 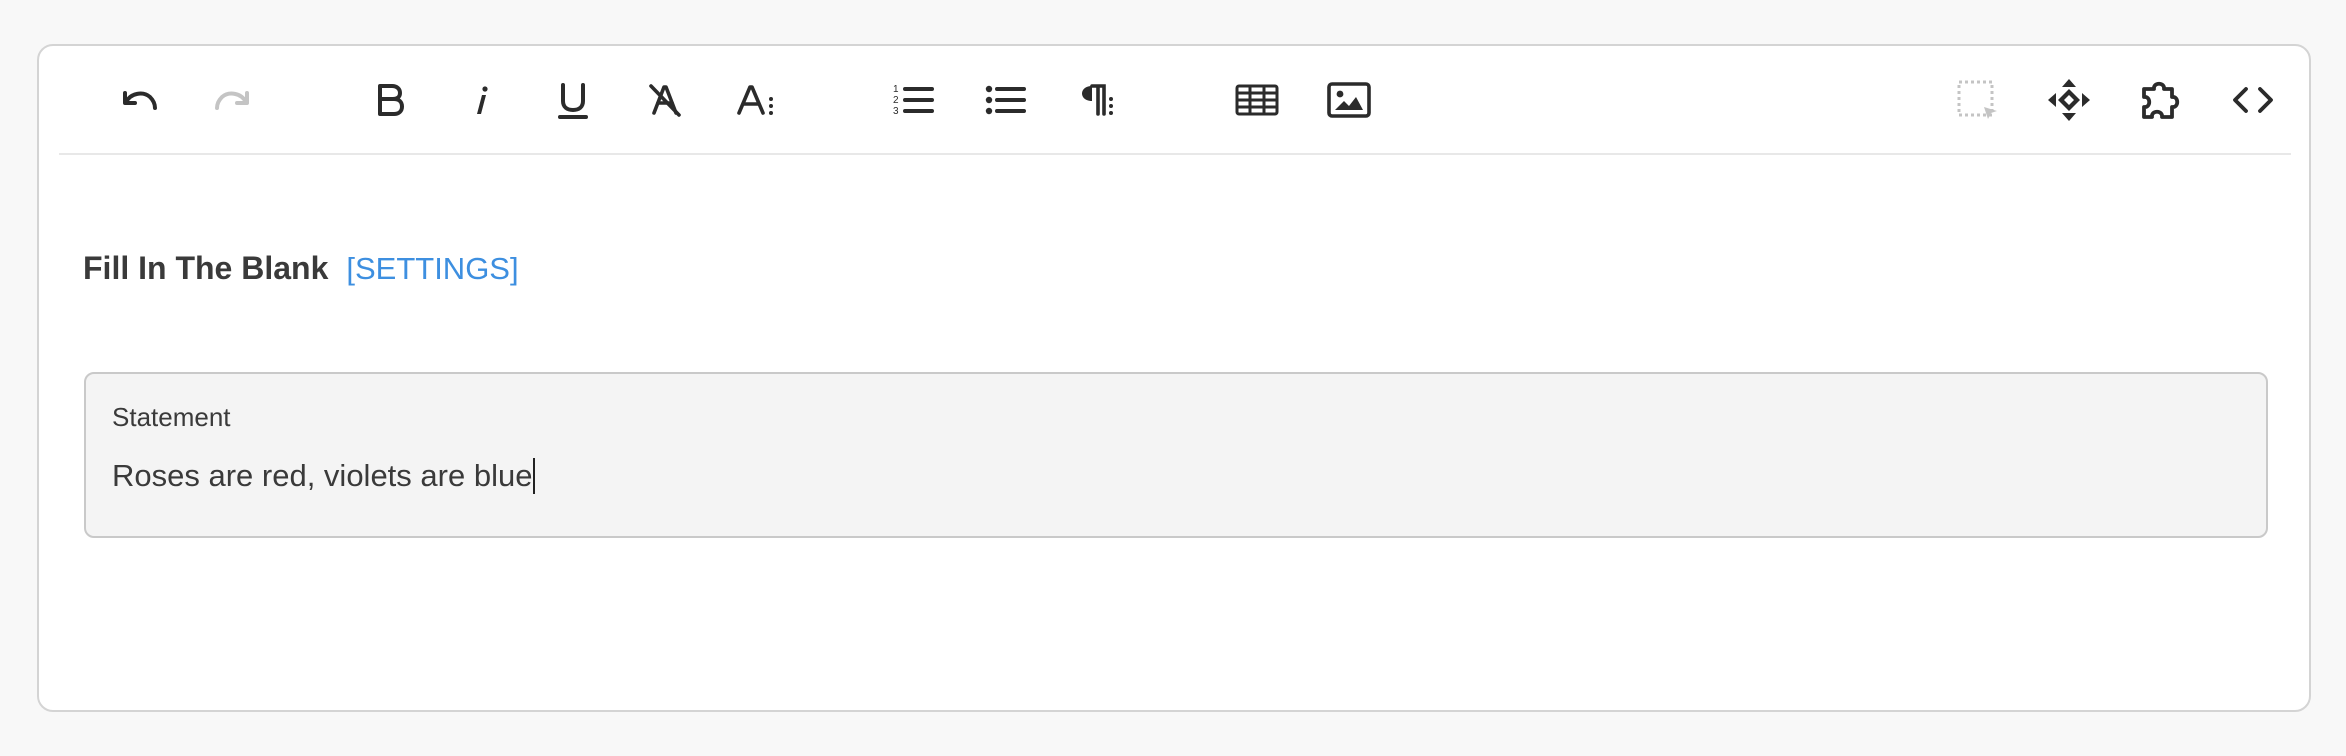 I want to click on move-block-button, so click(x=2069, y=100).